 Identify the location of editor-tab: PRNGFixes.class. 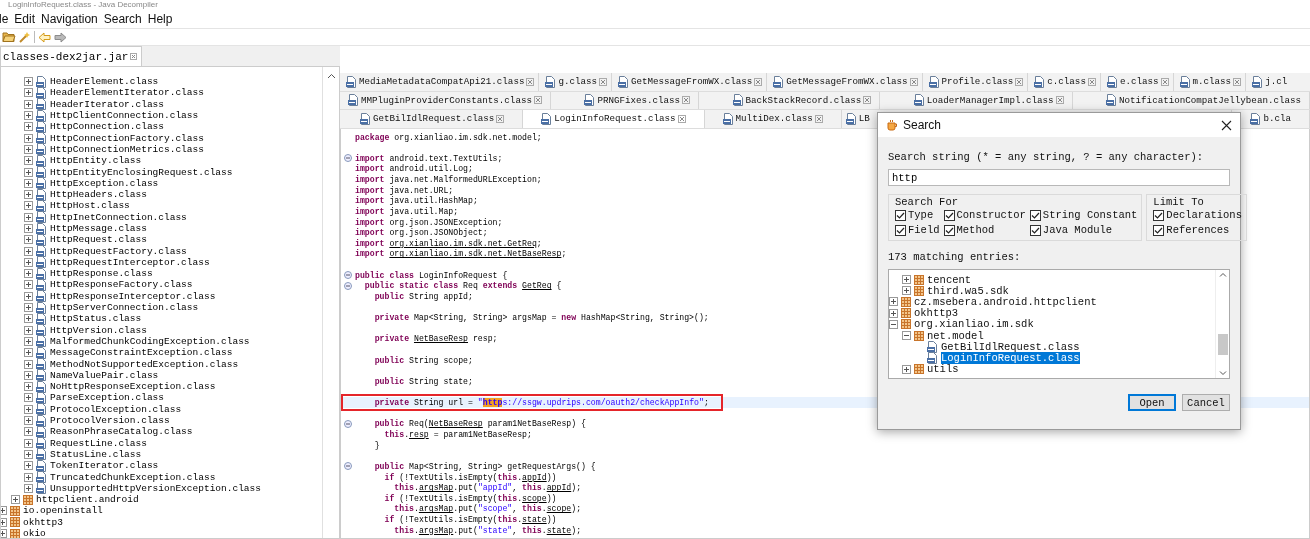
(638, 100).